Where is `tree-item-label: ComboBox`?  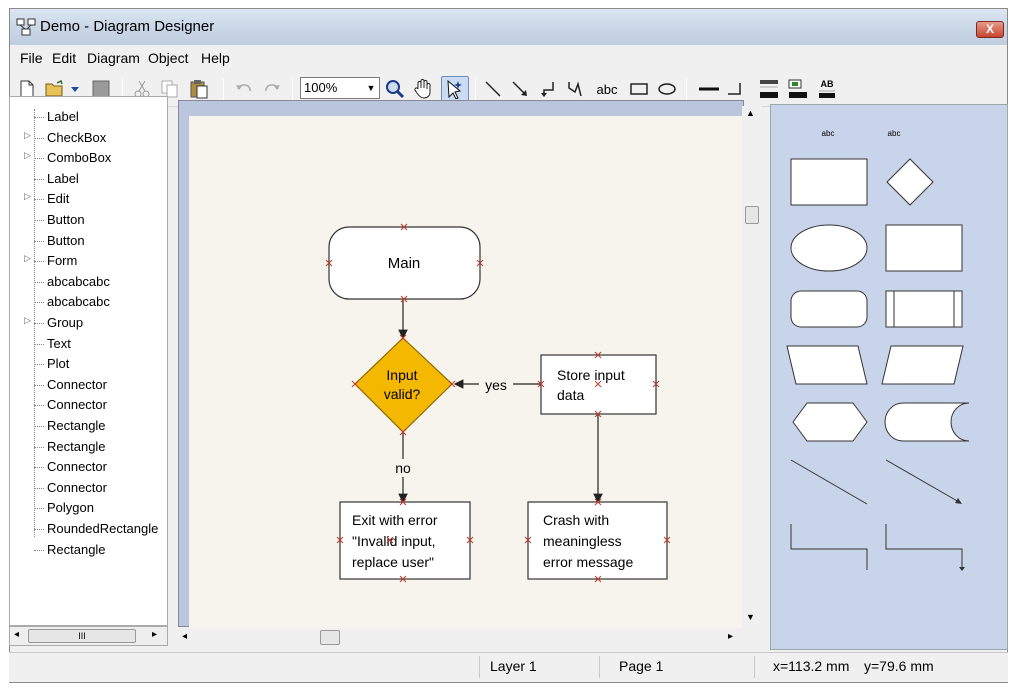
tree-item-label: ComboBox is located at coordinates (79, 158).